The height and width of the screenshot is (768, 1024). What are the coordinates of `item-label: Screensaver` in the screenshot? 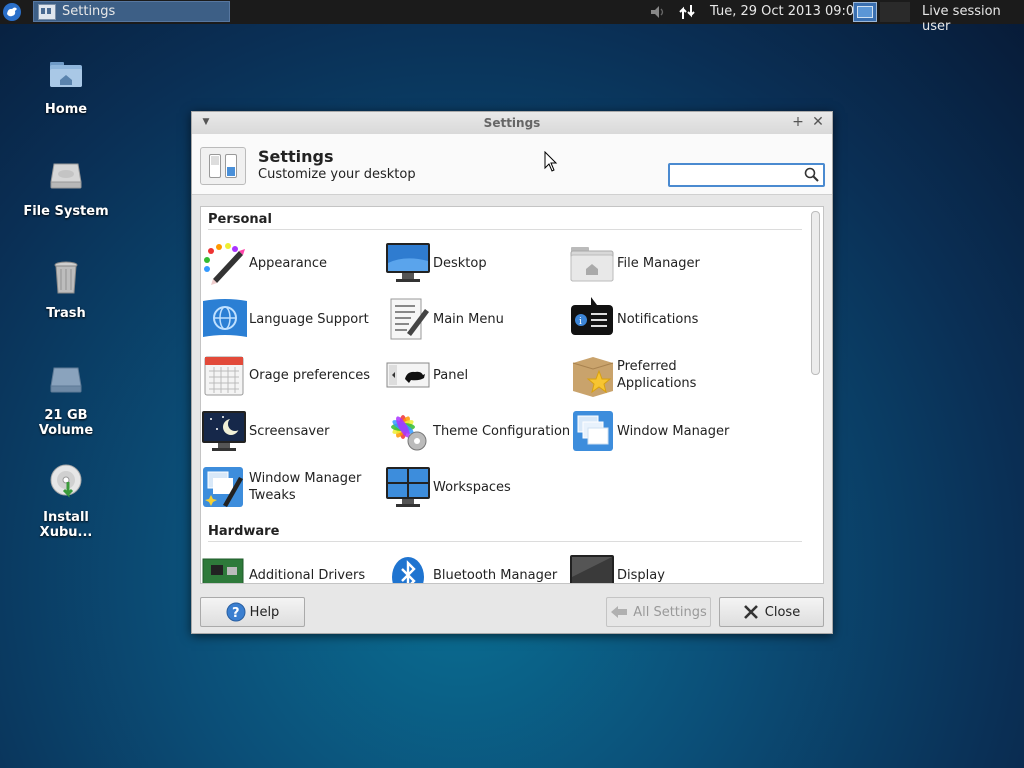 It's located at (289, 431).